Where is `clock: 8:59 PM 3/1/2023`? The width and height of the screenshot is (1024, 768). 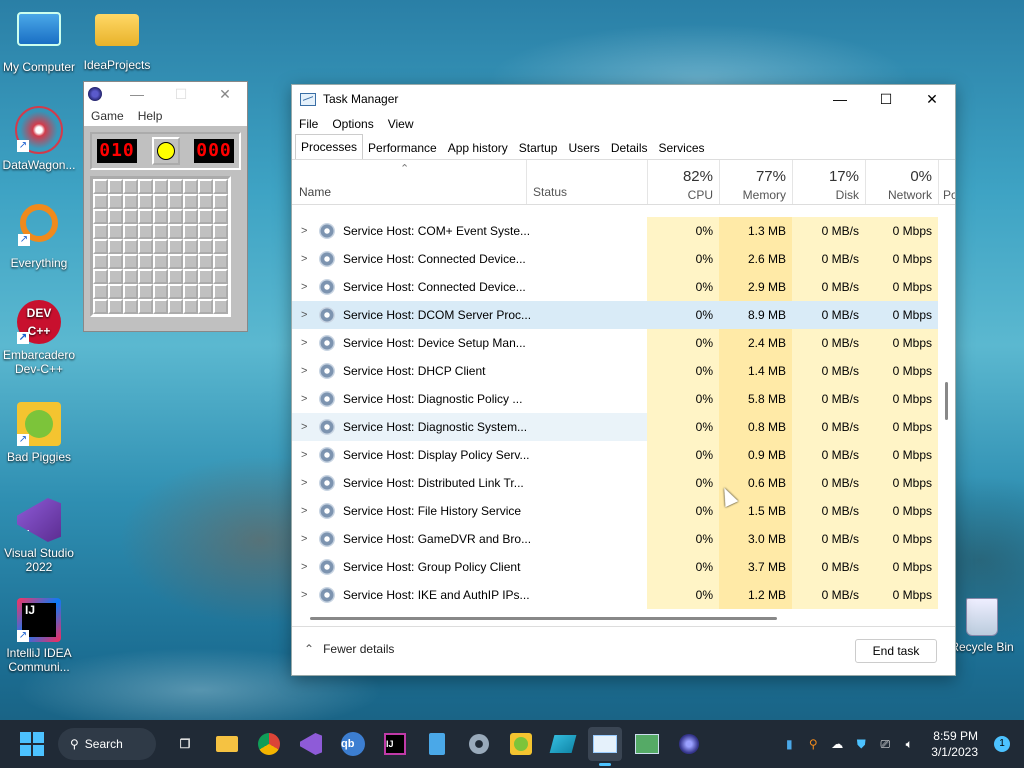
clock: 8:59 PM 3/1/2023 is located at coordinates (954, 744).